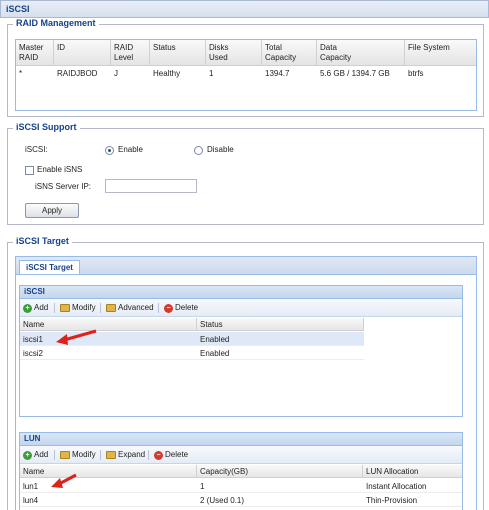 This screenshot has width=489, height=510. What do you see at coordinates (21, 73) in the screenshot?
I see `cell-master-raid: *` at bounding box center [21, 73].